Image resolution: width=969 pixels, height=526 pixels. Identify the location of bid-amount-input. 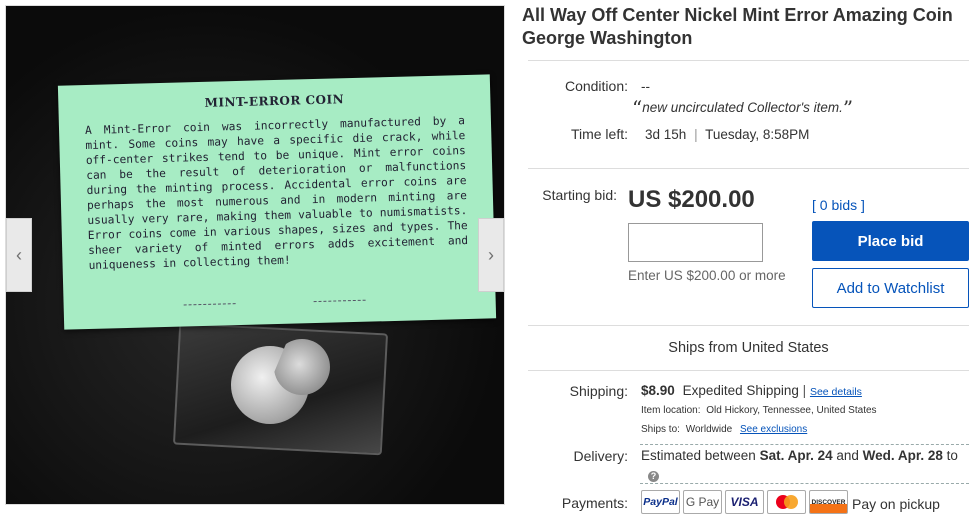
(695, 242).